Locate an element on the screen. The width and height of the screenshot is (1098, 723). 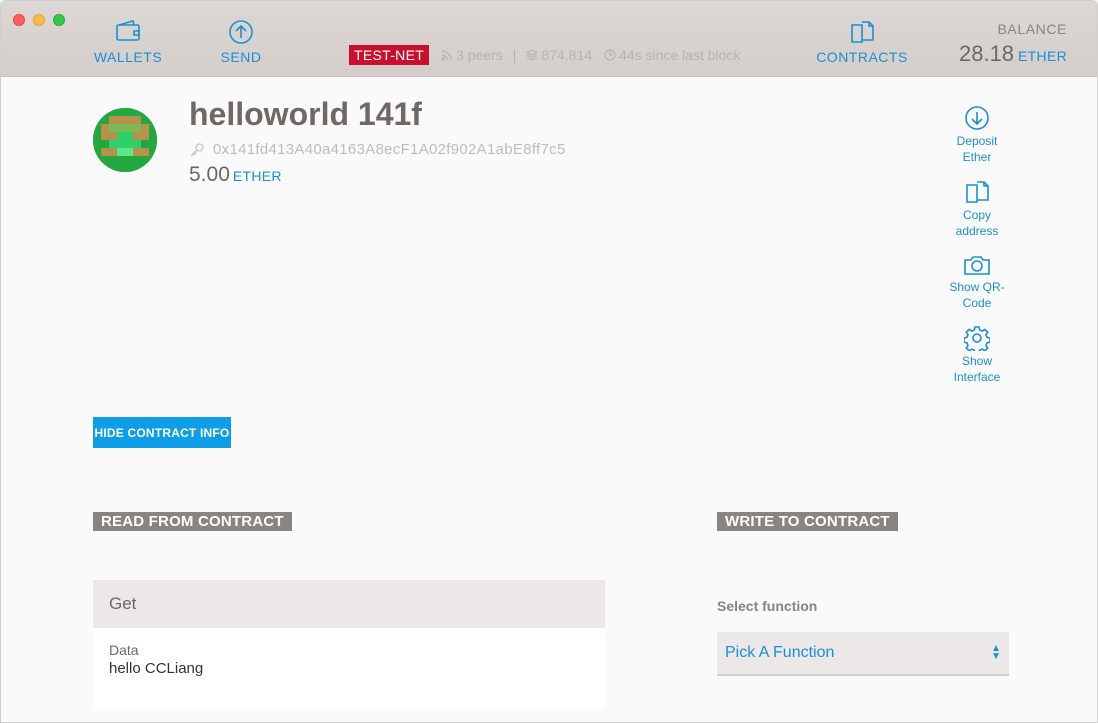
read-output-value: hello CCLiang is located at coordinates (156, 668).